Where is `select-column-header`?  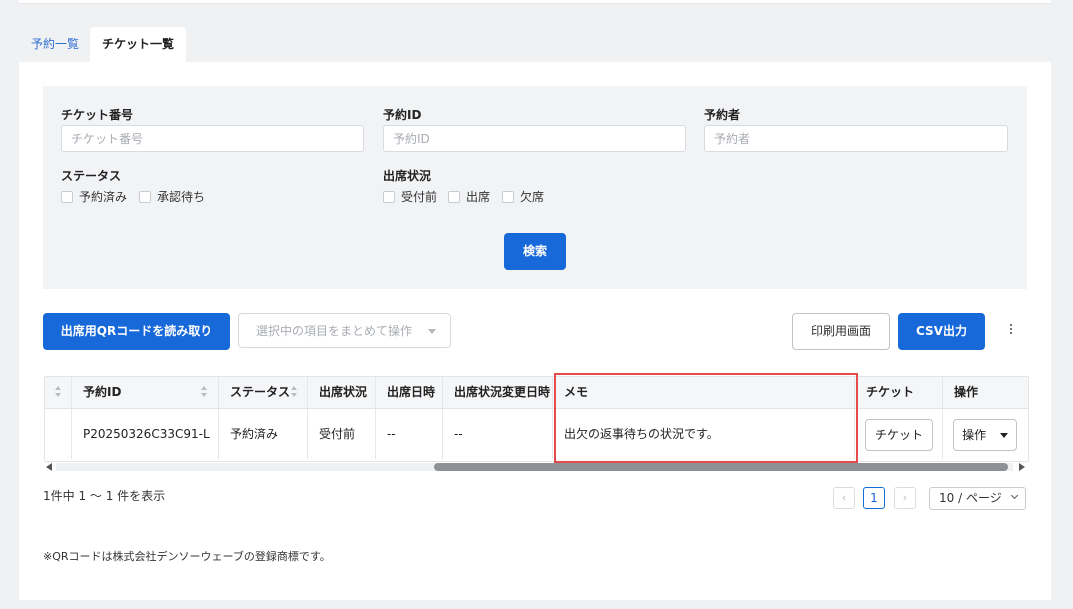
select-column-header is located at coordinates (58, 392).